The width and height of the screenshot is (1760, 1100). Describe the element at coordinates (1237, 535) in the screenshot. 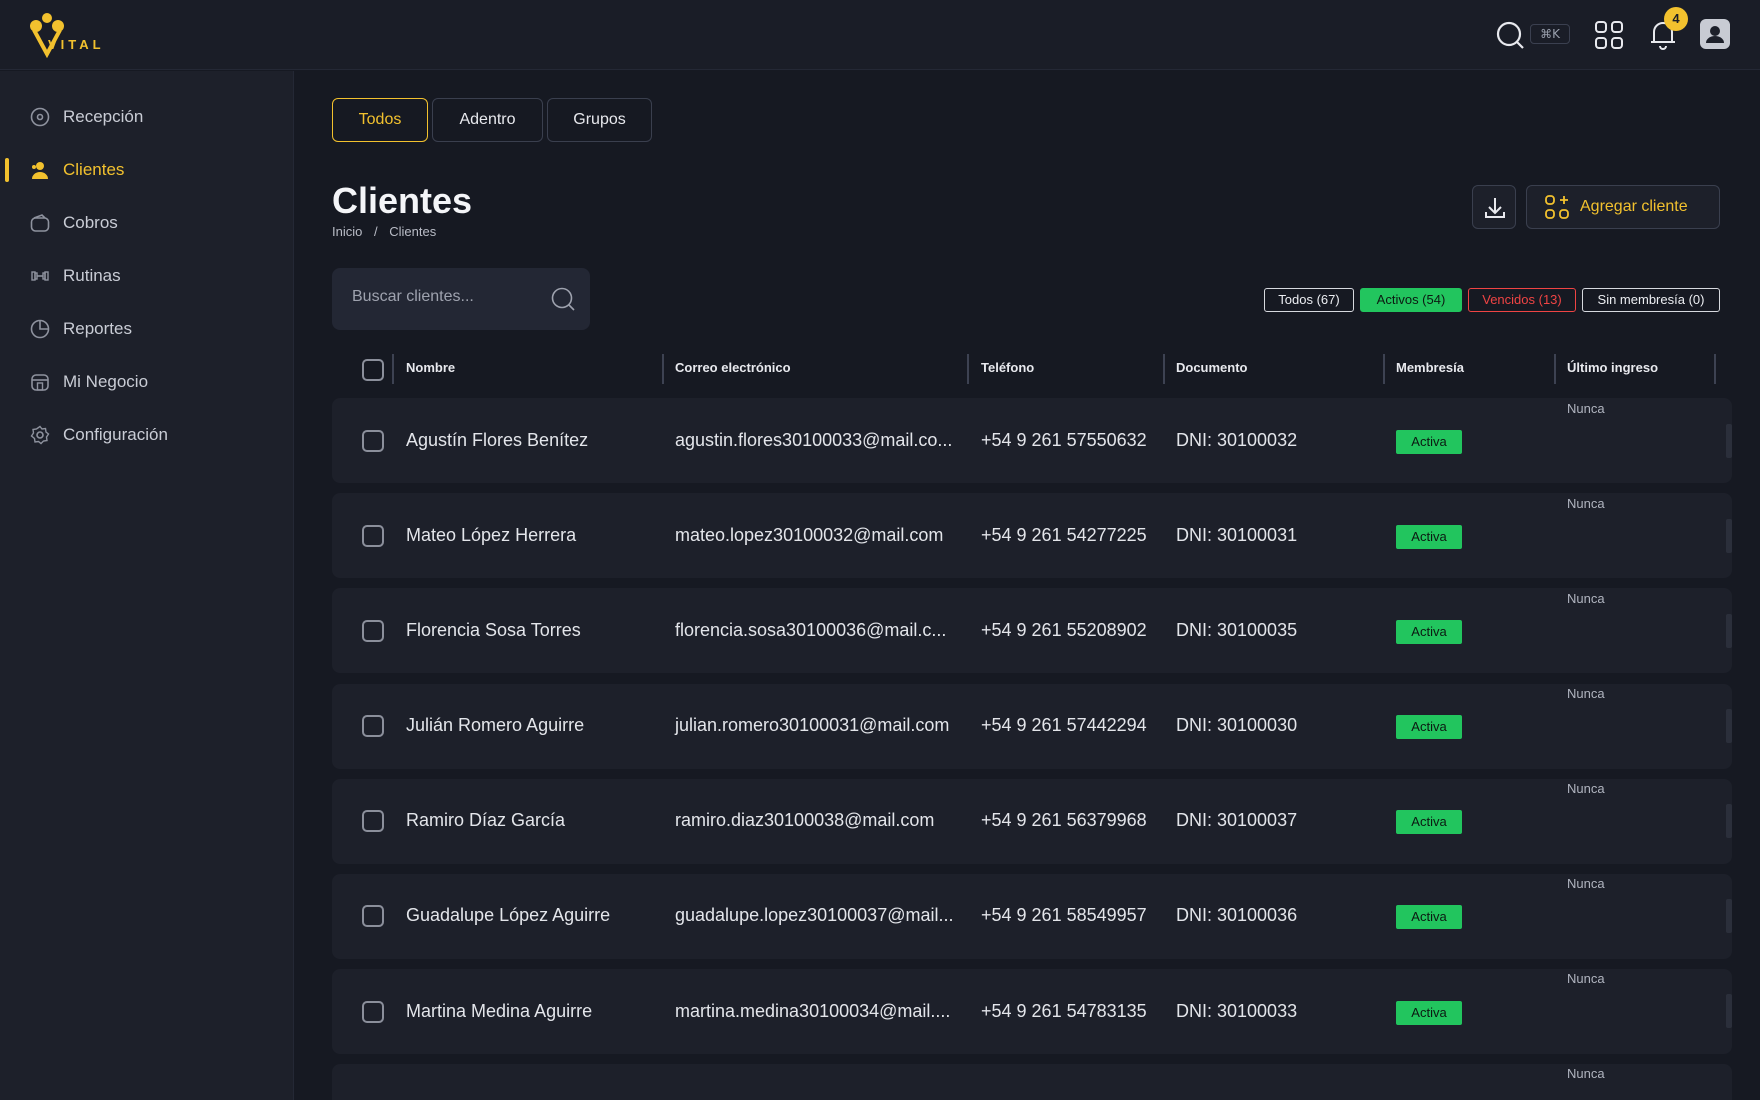

I see `client-document: DNI: 30100031` at that location.